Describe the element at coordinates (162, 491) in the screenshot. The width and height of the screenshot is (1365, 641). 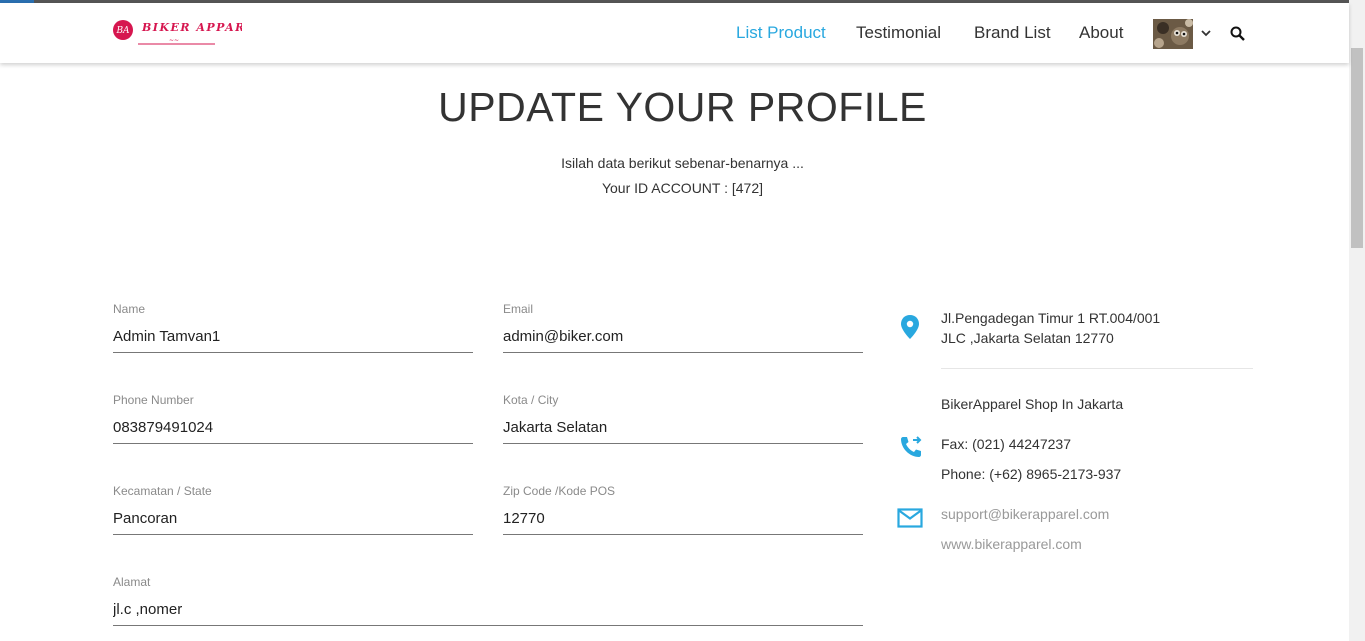
I see `state-label: Kecamatan / State` at that location.